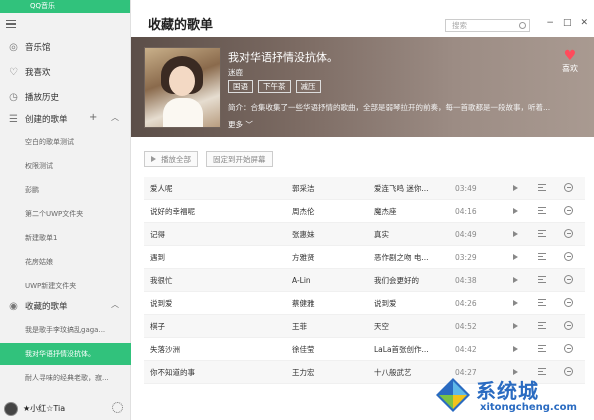 The width and height of the screenshot is (594, 420). What do you see at coordinates (13, 72) in the screenshot?
I see `heart-icon: ♡` at bounding box center [13, 72].